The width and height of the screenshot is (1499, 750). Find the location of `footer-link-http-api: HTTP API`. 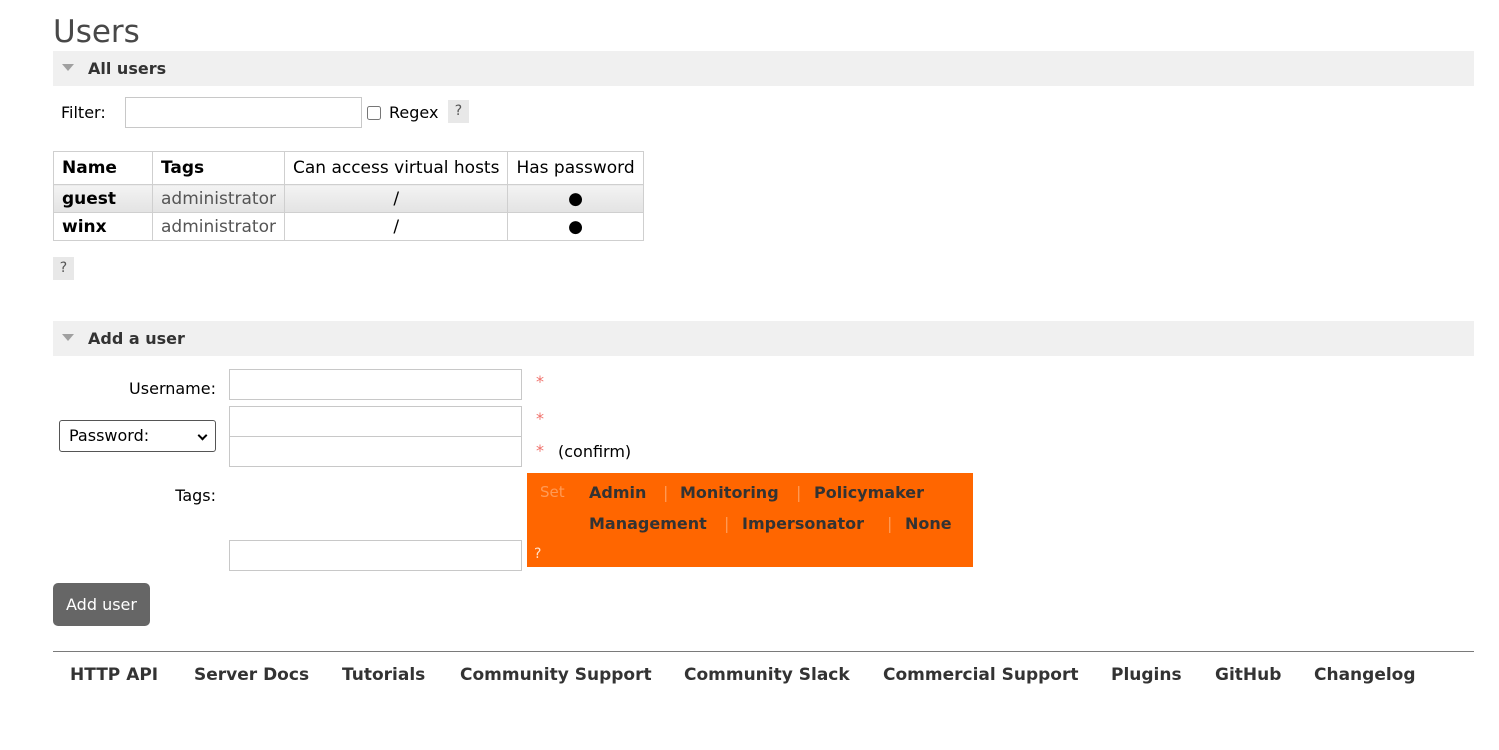

footer-link-http-api: HTTP API is located at coordinates (114, 675).